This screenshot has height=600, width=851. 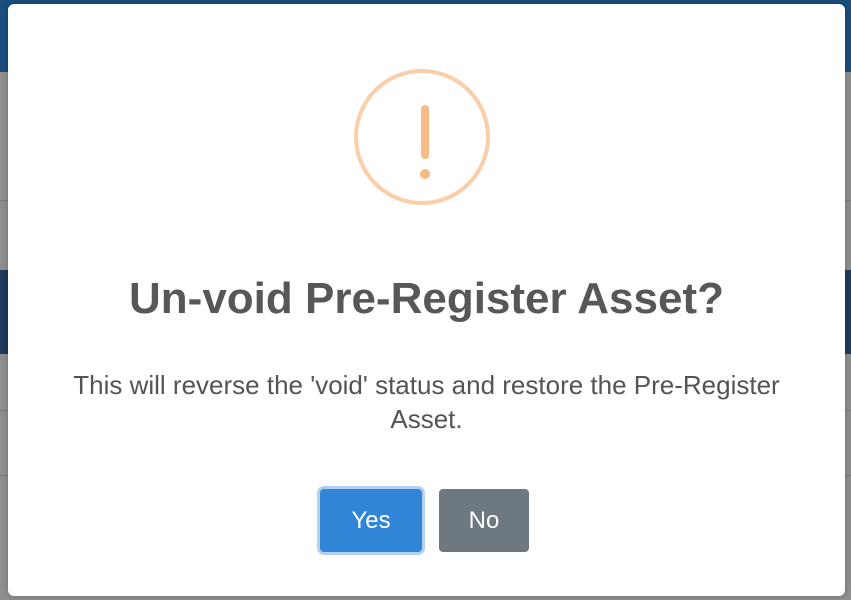 What do you see at coordinates (425, 132) in the screenshot?
I see `exclamation-bar` at bounding box center [425, 132].